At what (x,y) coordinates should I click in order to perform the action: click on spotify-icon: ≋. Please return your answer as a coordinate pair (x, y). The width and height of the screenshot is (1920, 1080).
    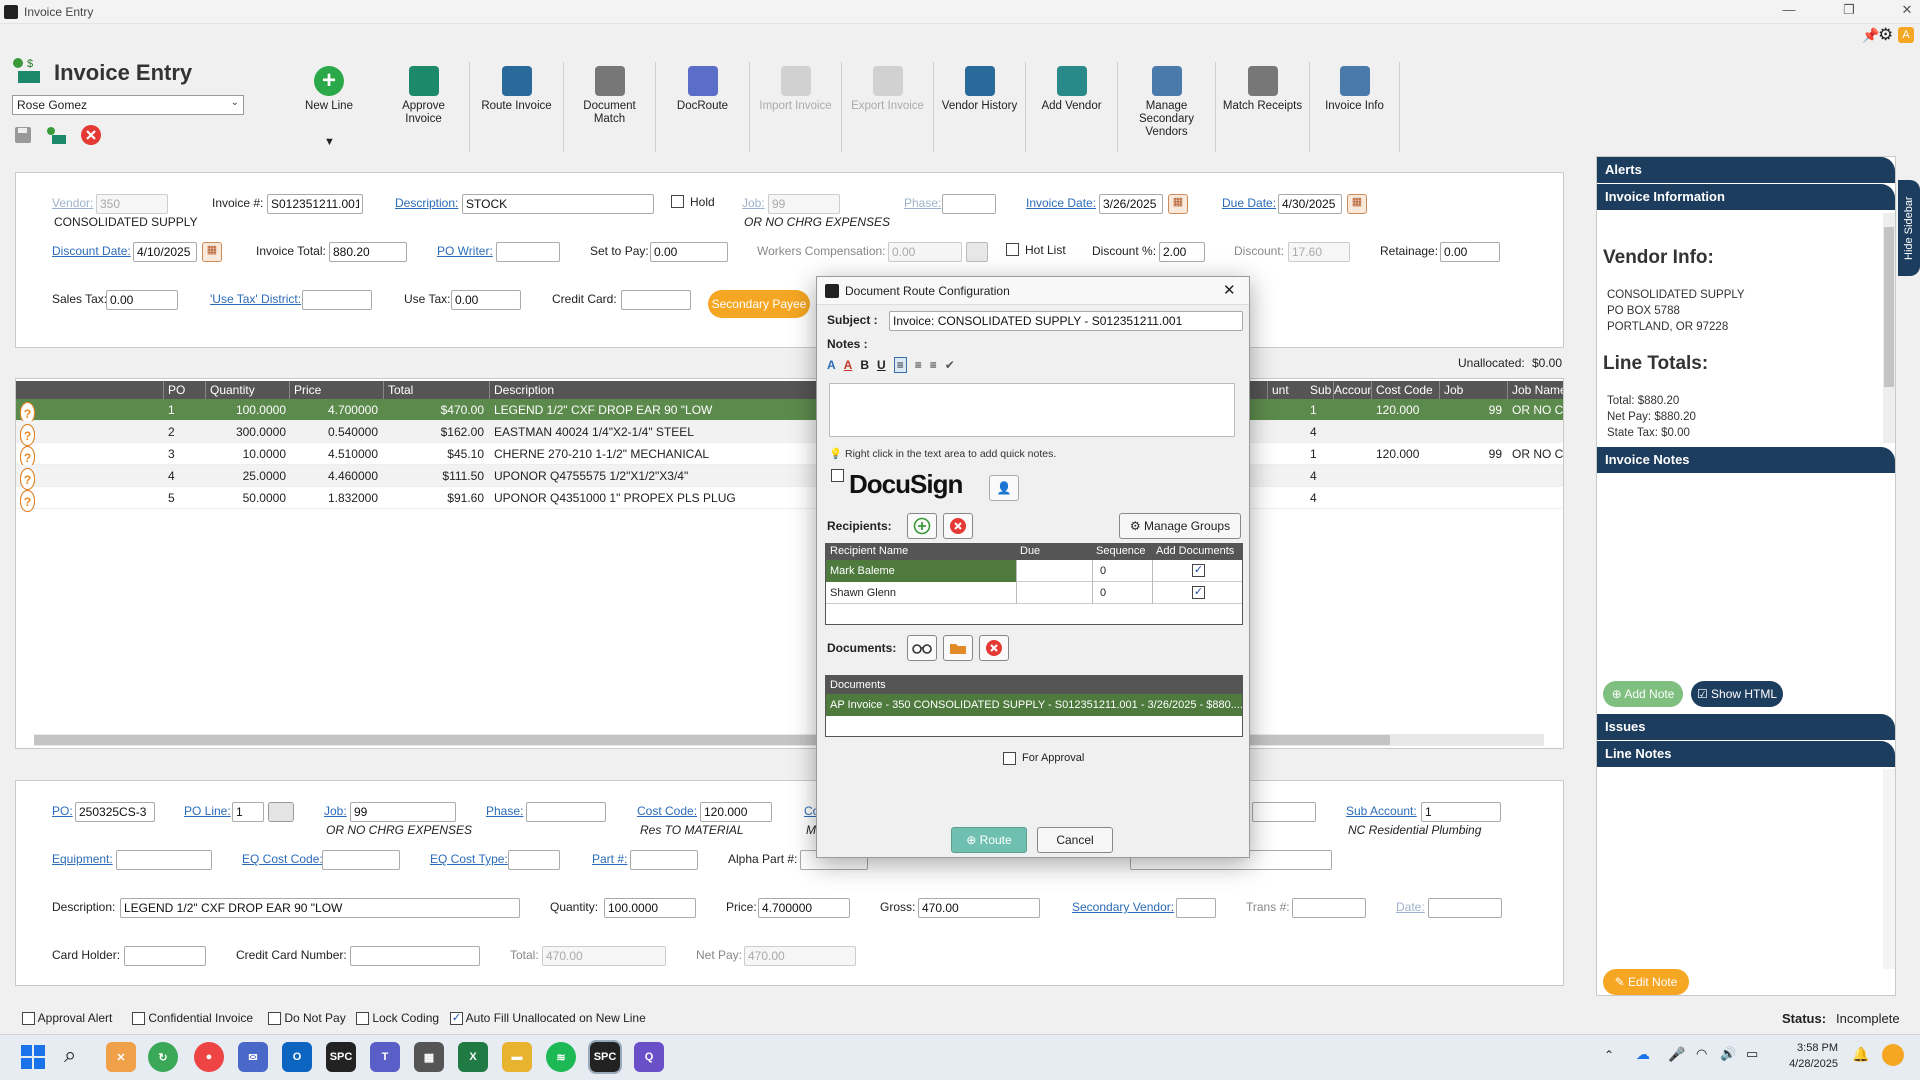
    Looking at the image, I should click on (561, 1057).